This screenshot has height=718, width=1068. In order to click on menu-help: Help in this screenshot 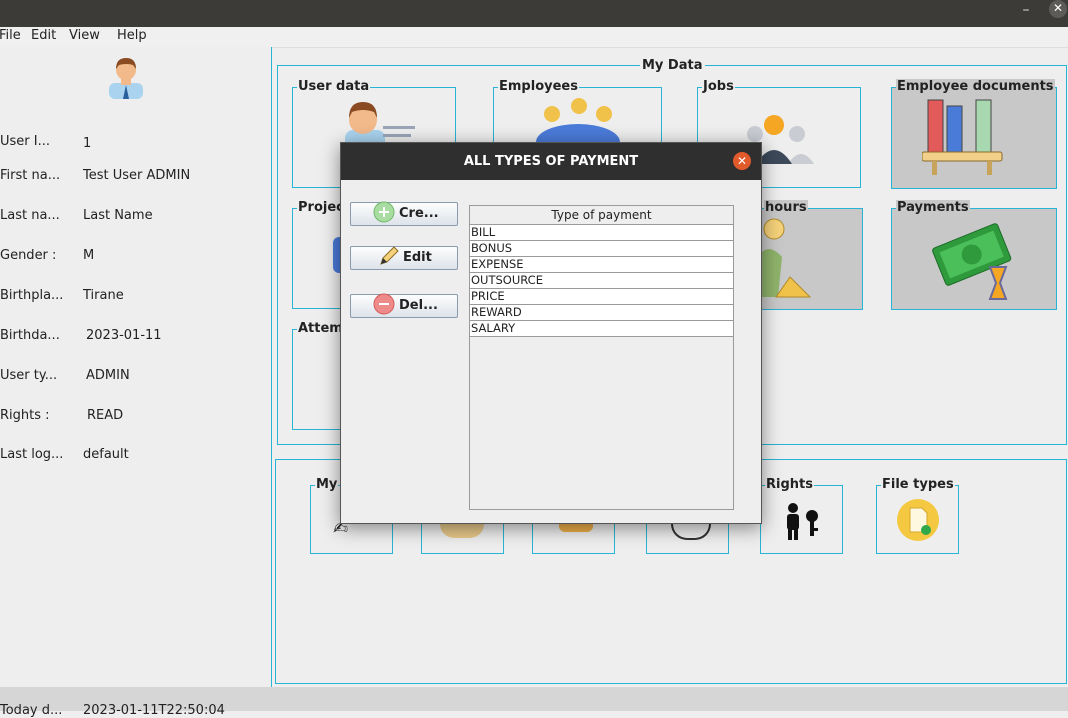, I will do `click(132, 35)`.